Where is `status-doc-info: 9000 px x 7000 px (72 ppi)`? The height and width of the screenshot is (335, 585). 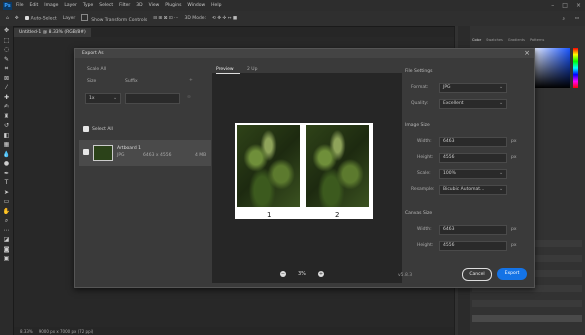 status-doc-info: 9000 px x 7000 px (72 ppi) is located at coordinates (66, 331).